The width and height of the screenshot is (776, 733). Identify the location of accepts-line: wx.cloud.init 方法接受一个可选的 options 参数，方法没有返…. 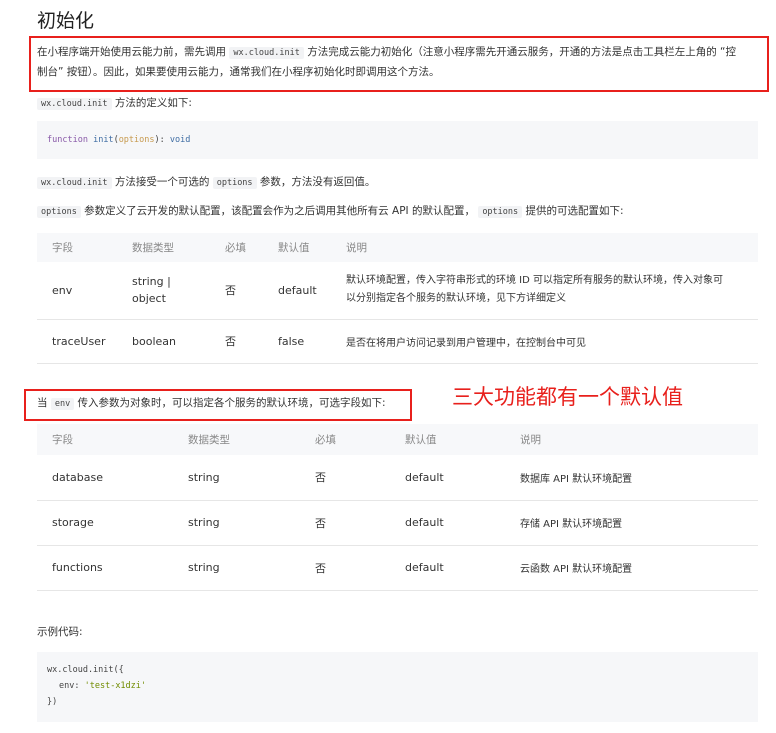
(206, 183).